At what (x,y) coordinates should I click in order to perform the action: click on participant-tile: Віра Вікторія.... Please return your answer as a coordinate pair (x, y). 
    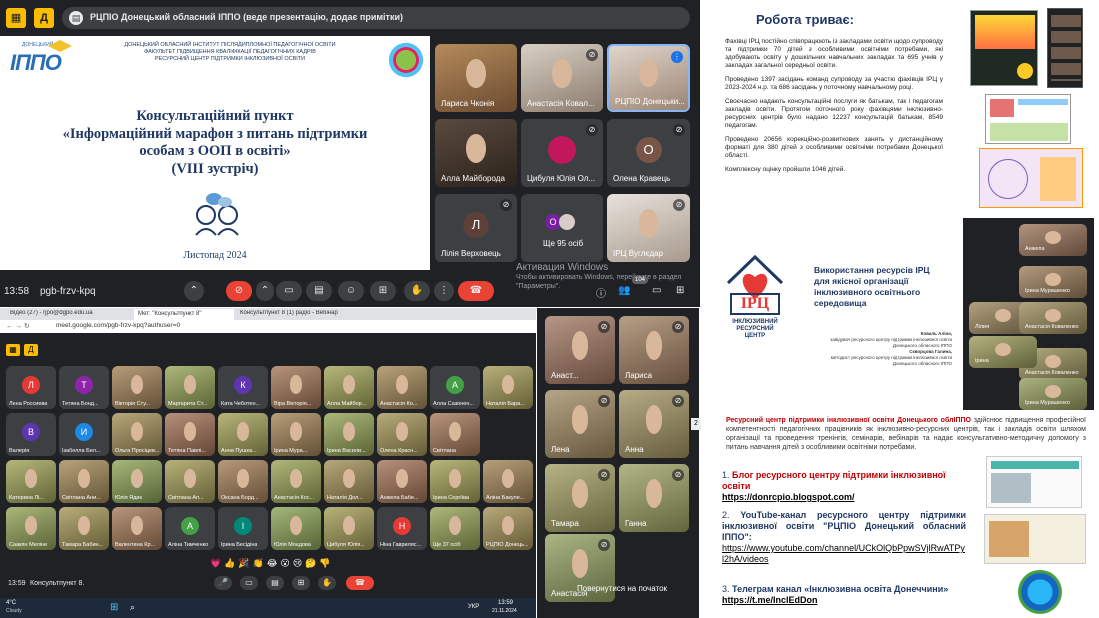
    Looking at the image, I should click on (296, 387).